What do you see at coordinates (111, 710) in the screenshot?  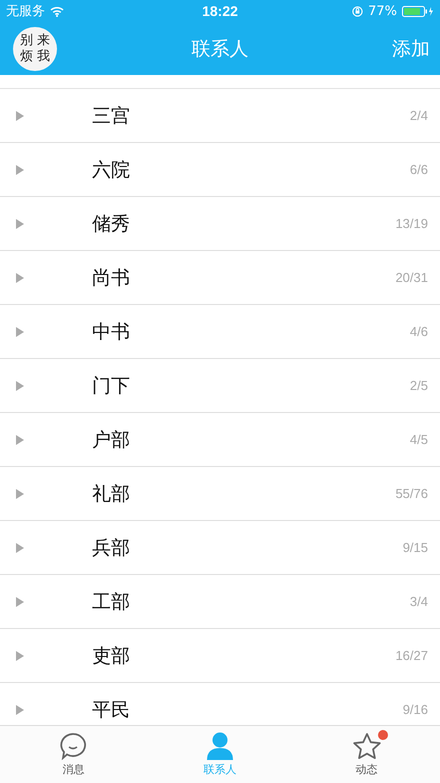 I see `group-name: 平民` at bounding box center [111, 710].